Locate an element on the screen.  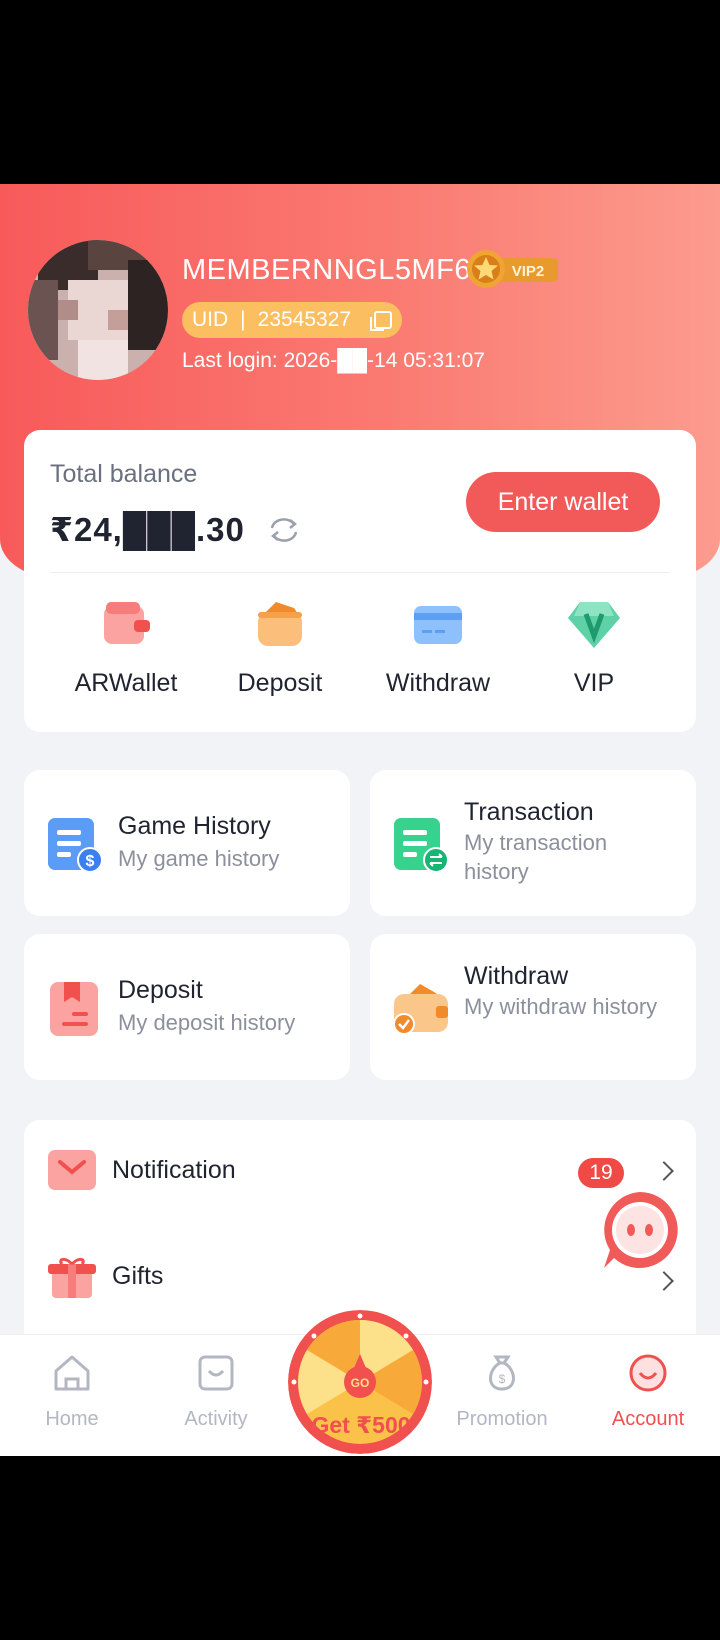
go-label: GO is located at coordinates (360, 1383).